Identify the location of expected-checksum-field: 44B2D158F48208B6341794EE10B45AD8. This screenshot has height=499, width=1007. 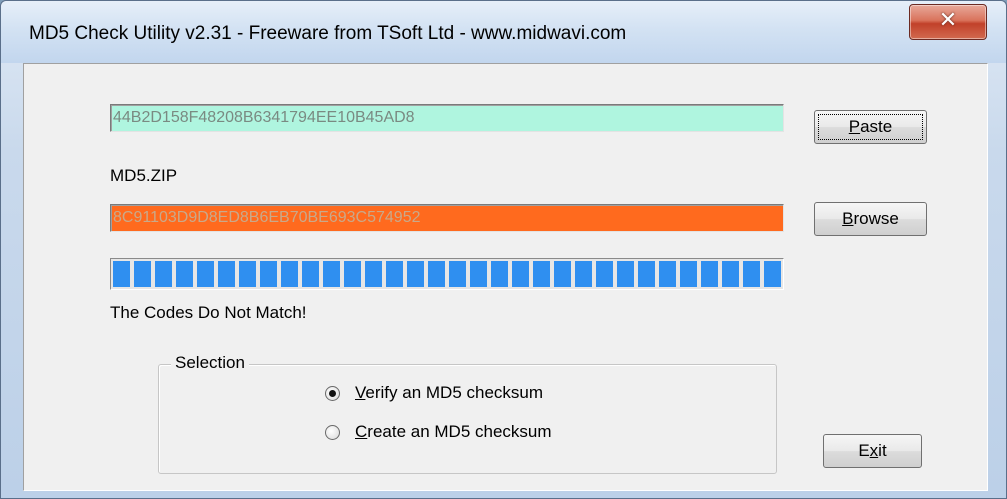
(447, 118).